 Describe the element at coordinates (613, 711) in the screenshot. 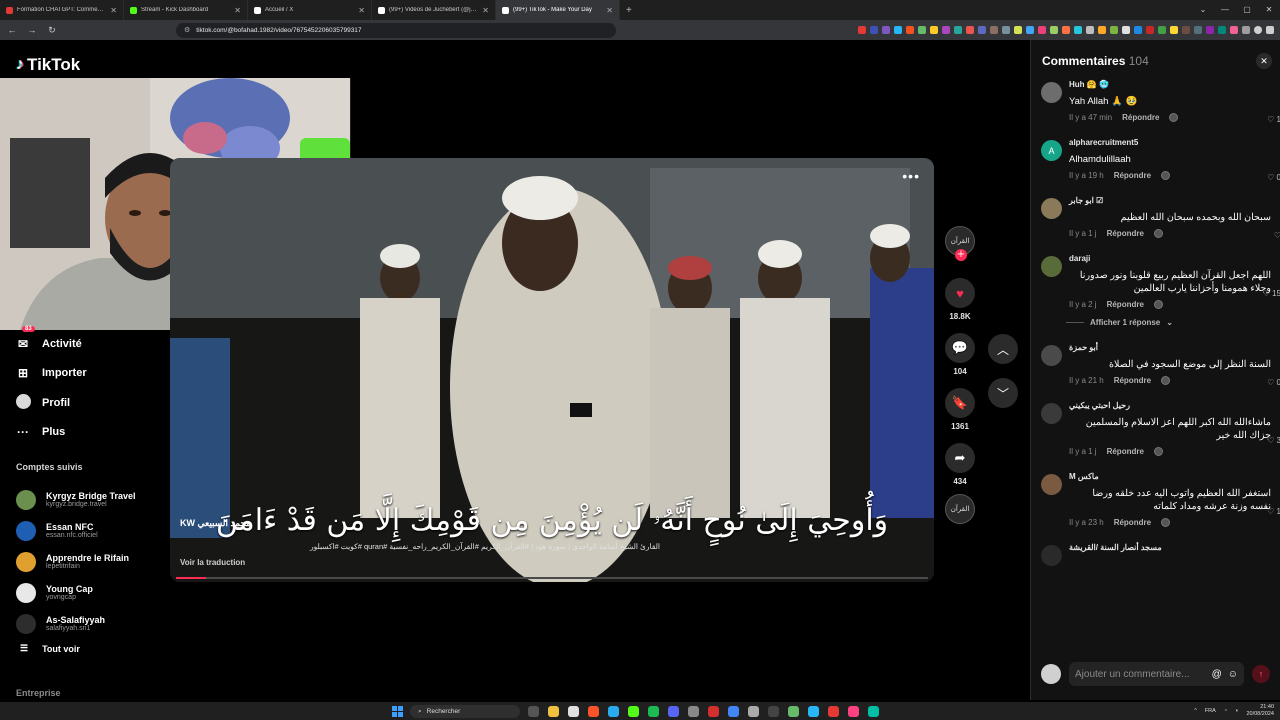

I see `telegram-icon` at that location.